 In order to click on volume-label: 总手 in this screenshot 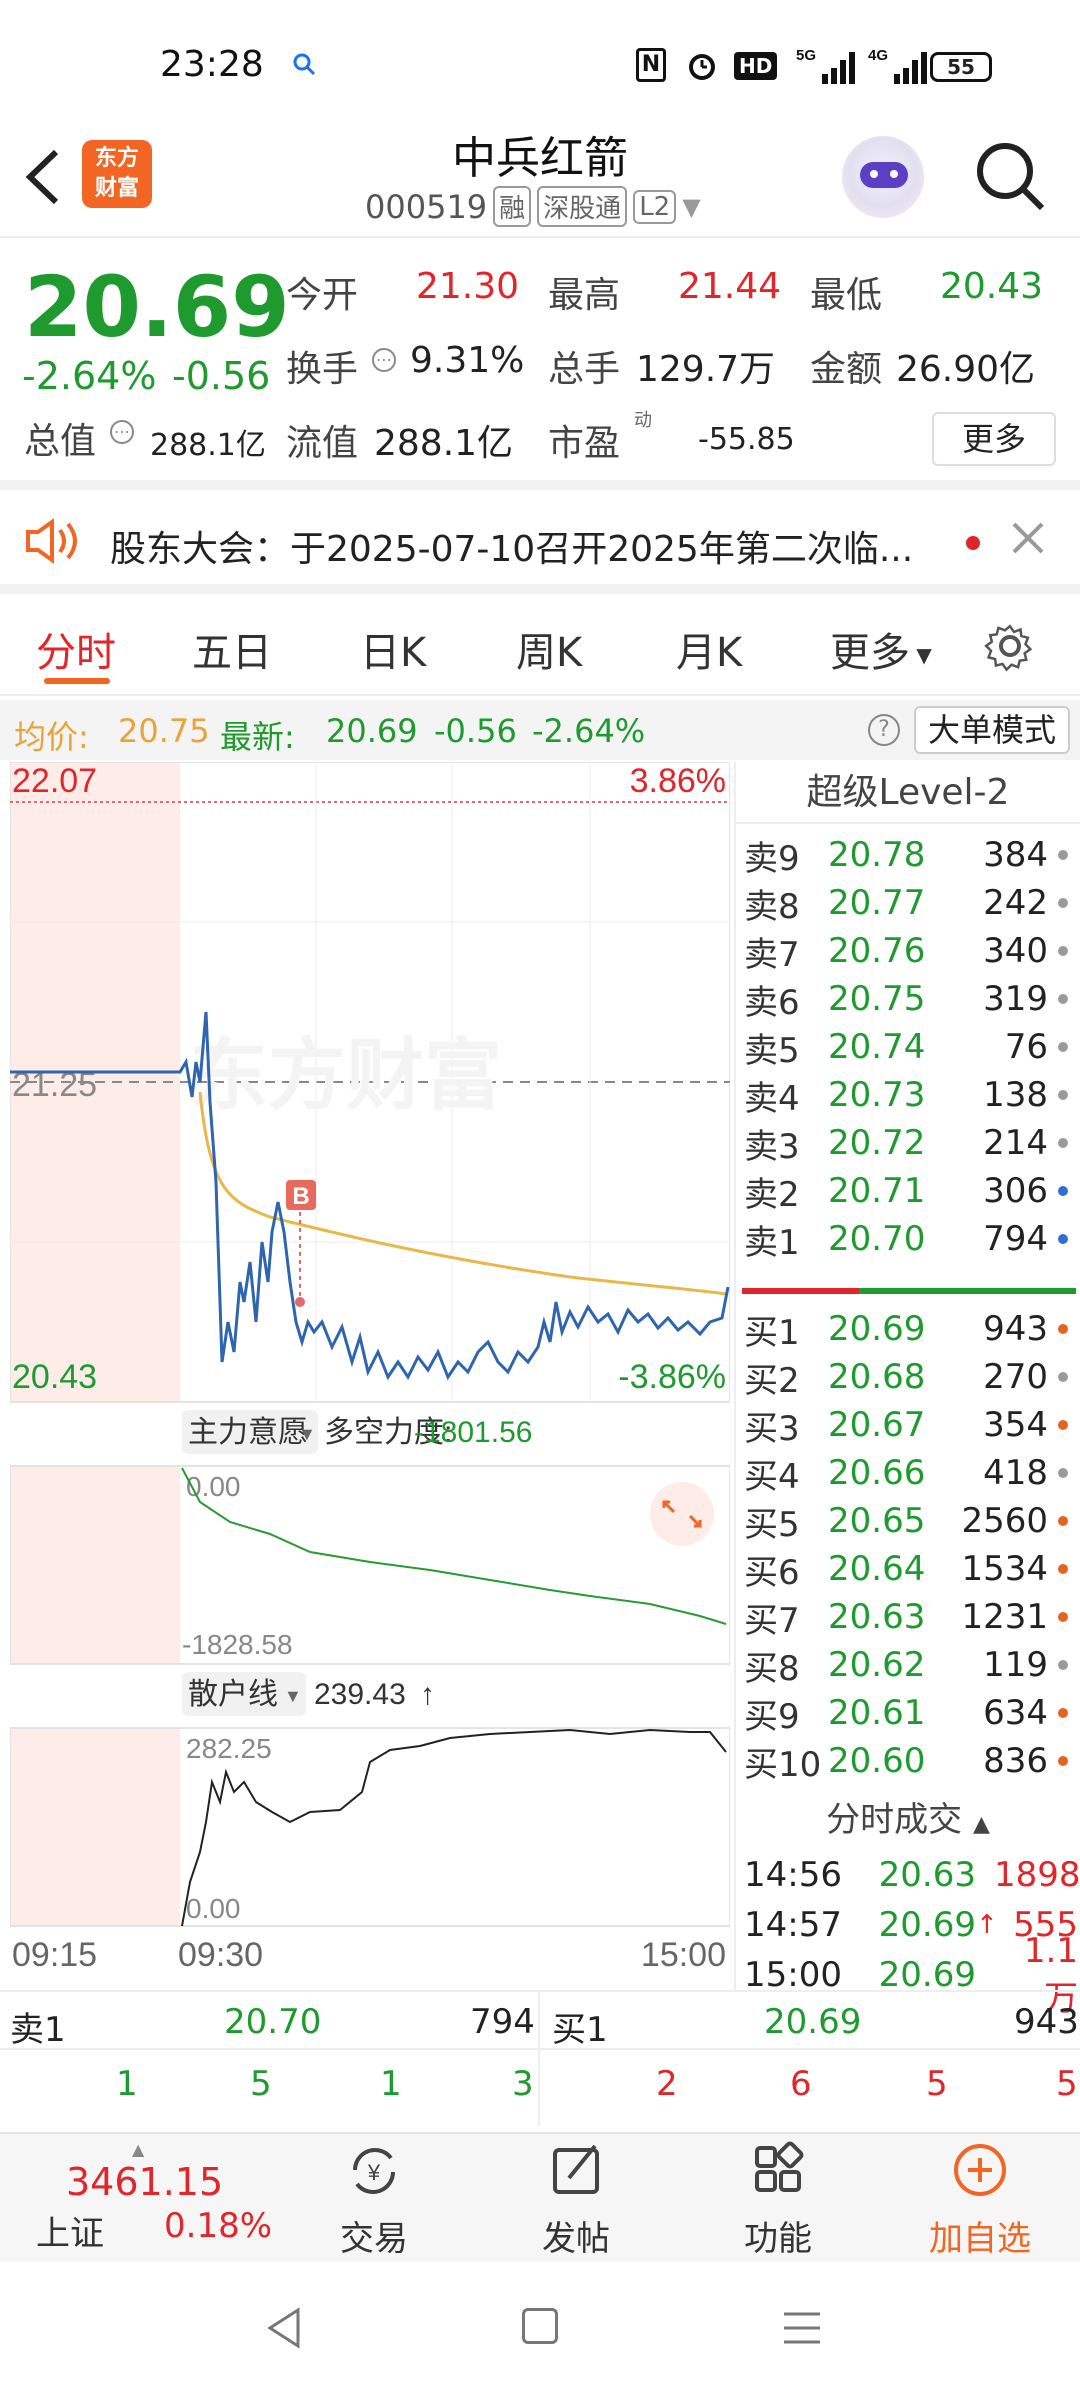, I will do `click(584, 369)`.